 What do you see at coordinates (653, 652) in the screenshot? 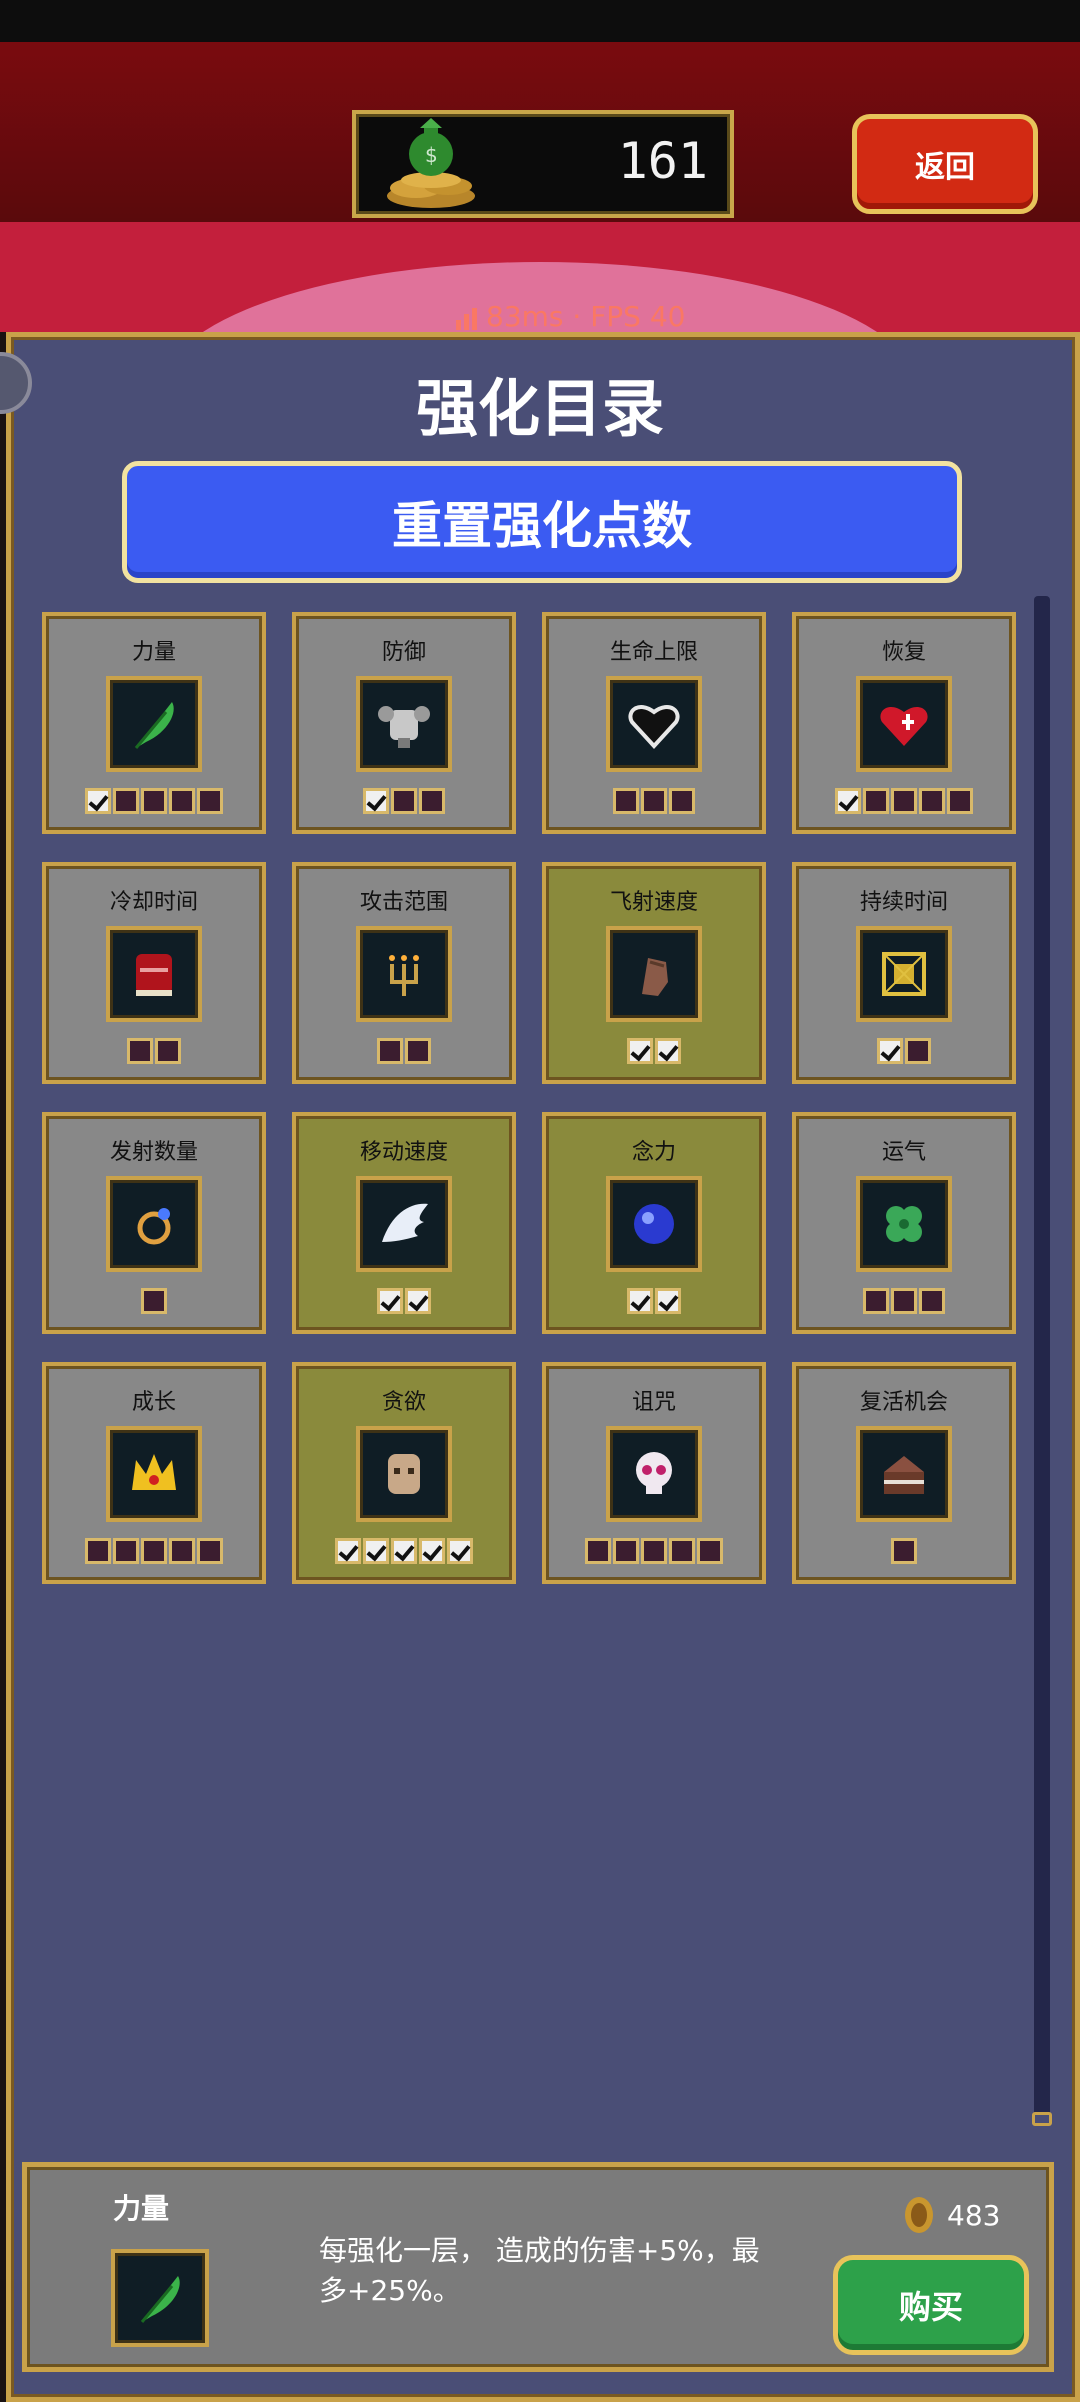
I see `upgrade-name: 生命上限` at bounding box center [653, 652].